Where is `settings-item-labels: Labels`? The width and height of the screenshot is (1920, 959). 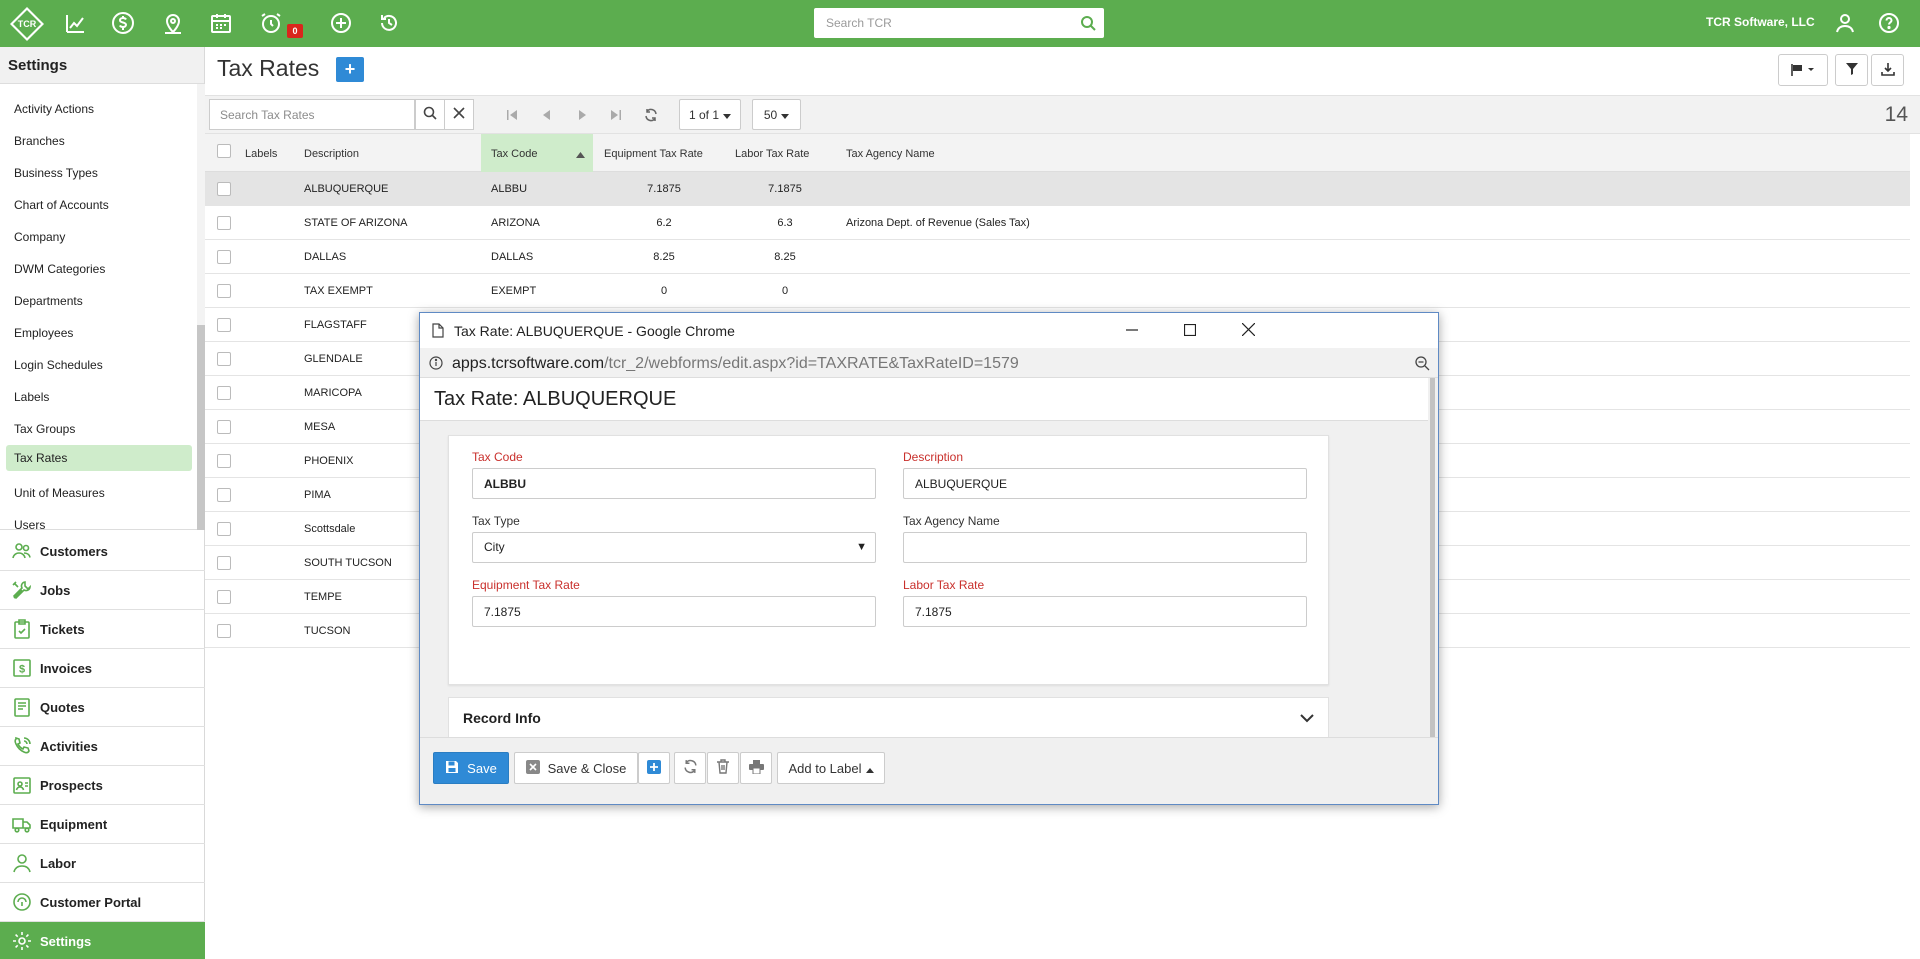 settings-item-labels: Labels is located at coordinates (99, 397).